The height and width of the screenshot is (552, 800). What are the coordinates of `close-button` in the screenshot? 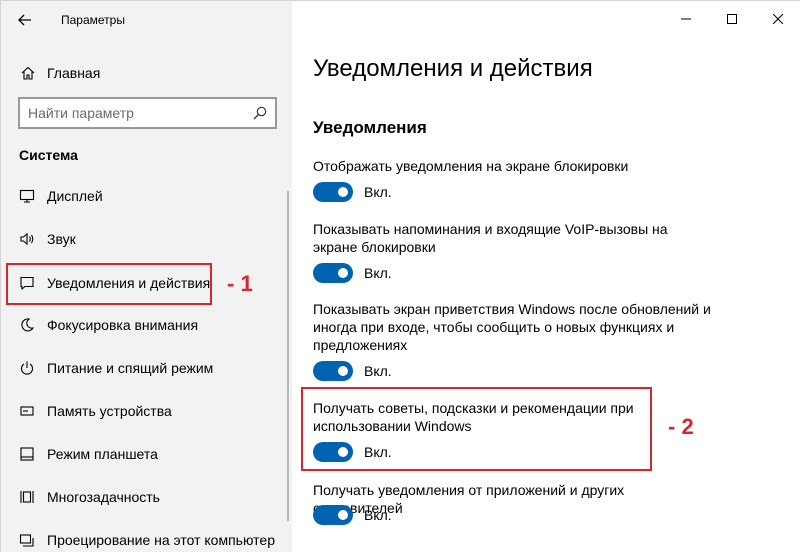 It's located at (777, 19).